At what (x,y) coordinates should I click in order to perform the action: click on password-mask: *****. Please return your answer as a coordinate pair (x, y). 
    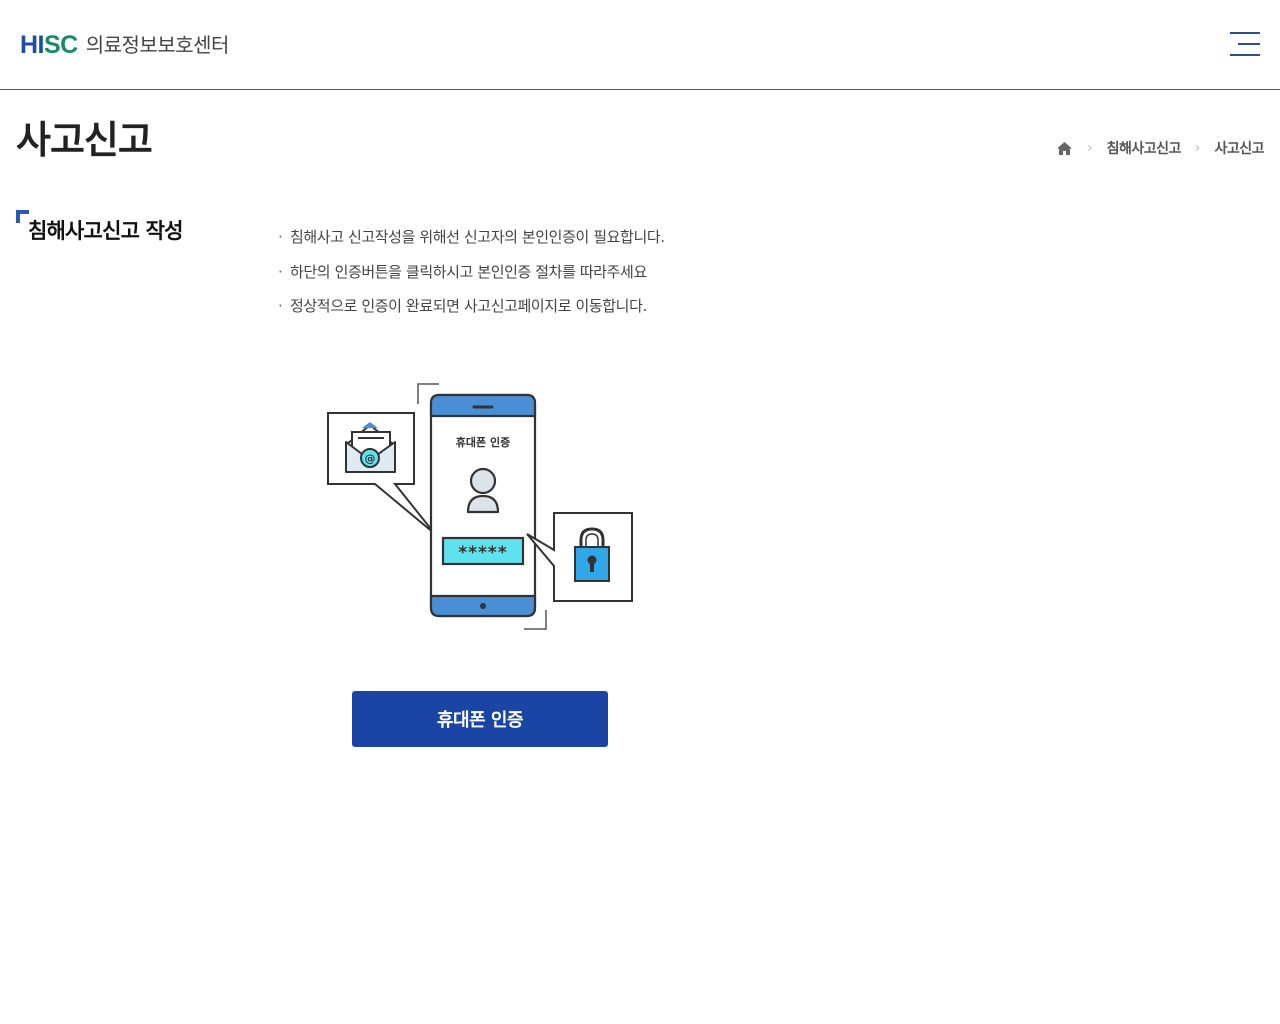
    Looking at the image, I should click on (482, 553).